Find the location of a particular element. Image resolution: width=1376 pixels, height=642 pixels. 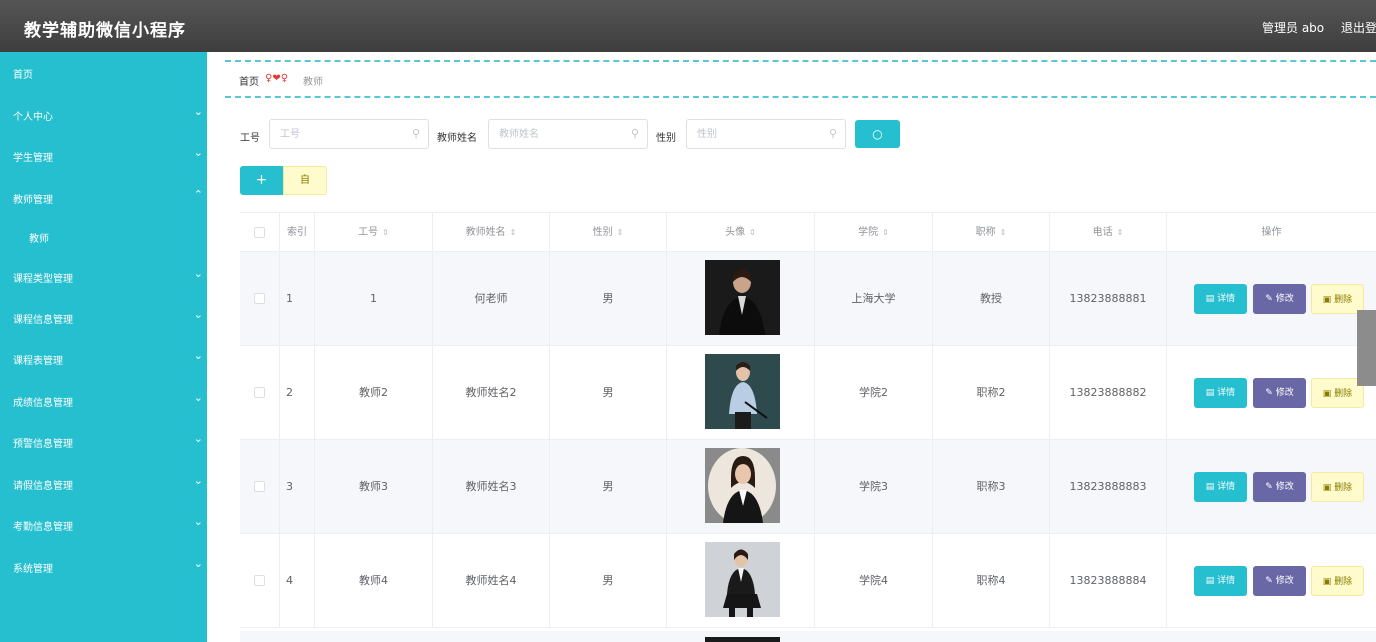

cell-index: 3 is located at coordinates (297, 487).